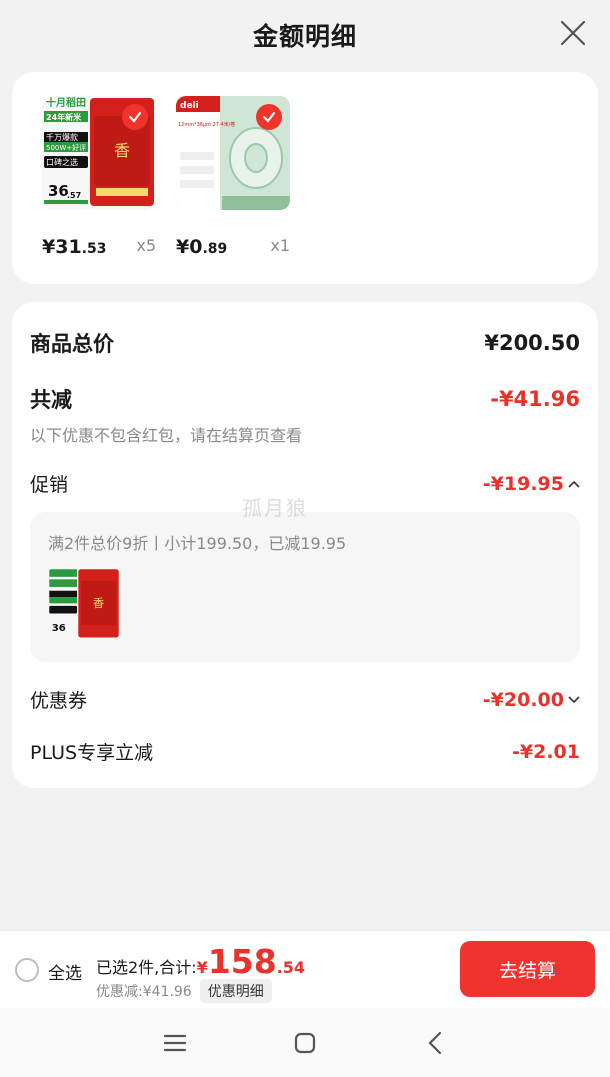  What do you see at coordinates (27, 970) in the screenshot?
I see `select-all-radio` at bounding box center [27, 970].